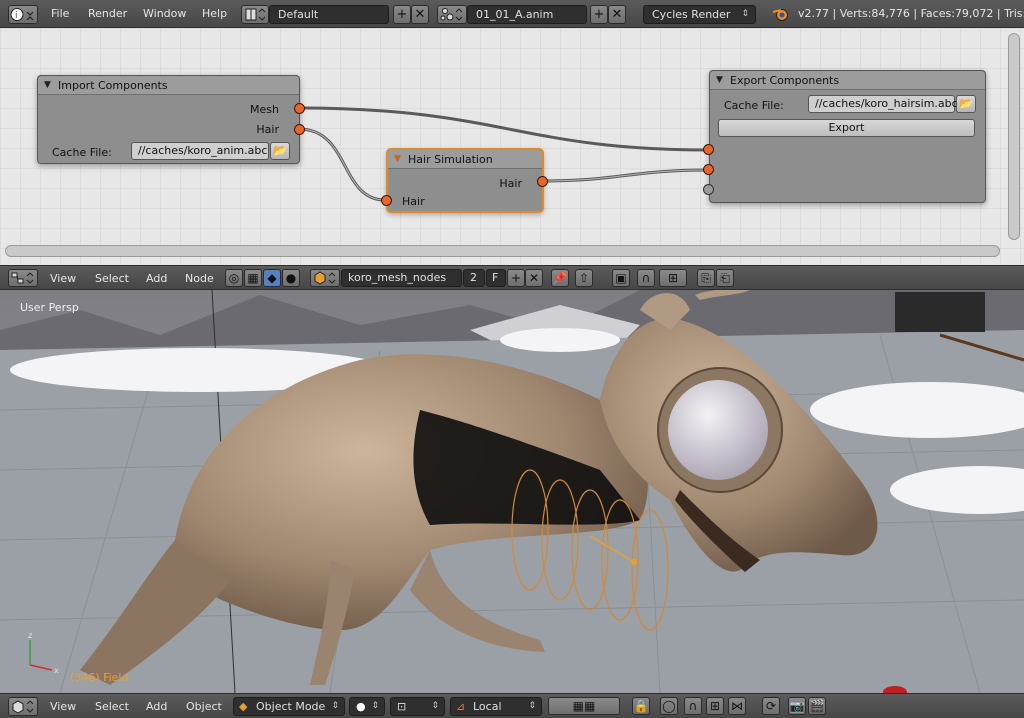  Describe the element at coordinates (299, 129) in the screenshot. I see `socket-hair-output` at that location.